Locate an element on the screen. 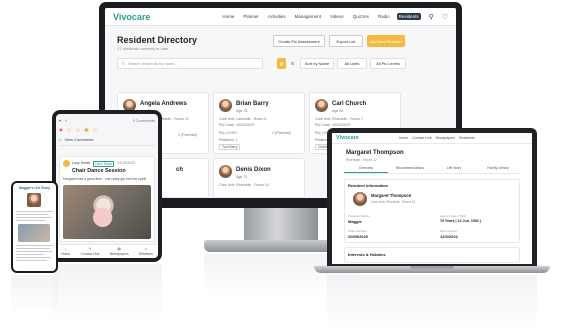 The width and height of the screenshot is (570, 336). nav-quizzes: Quizzes is located at coordinates (361, 16).